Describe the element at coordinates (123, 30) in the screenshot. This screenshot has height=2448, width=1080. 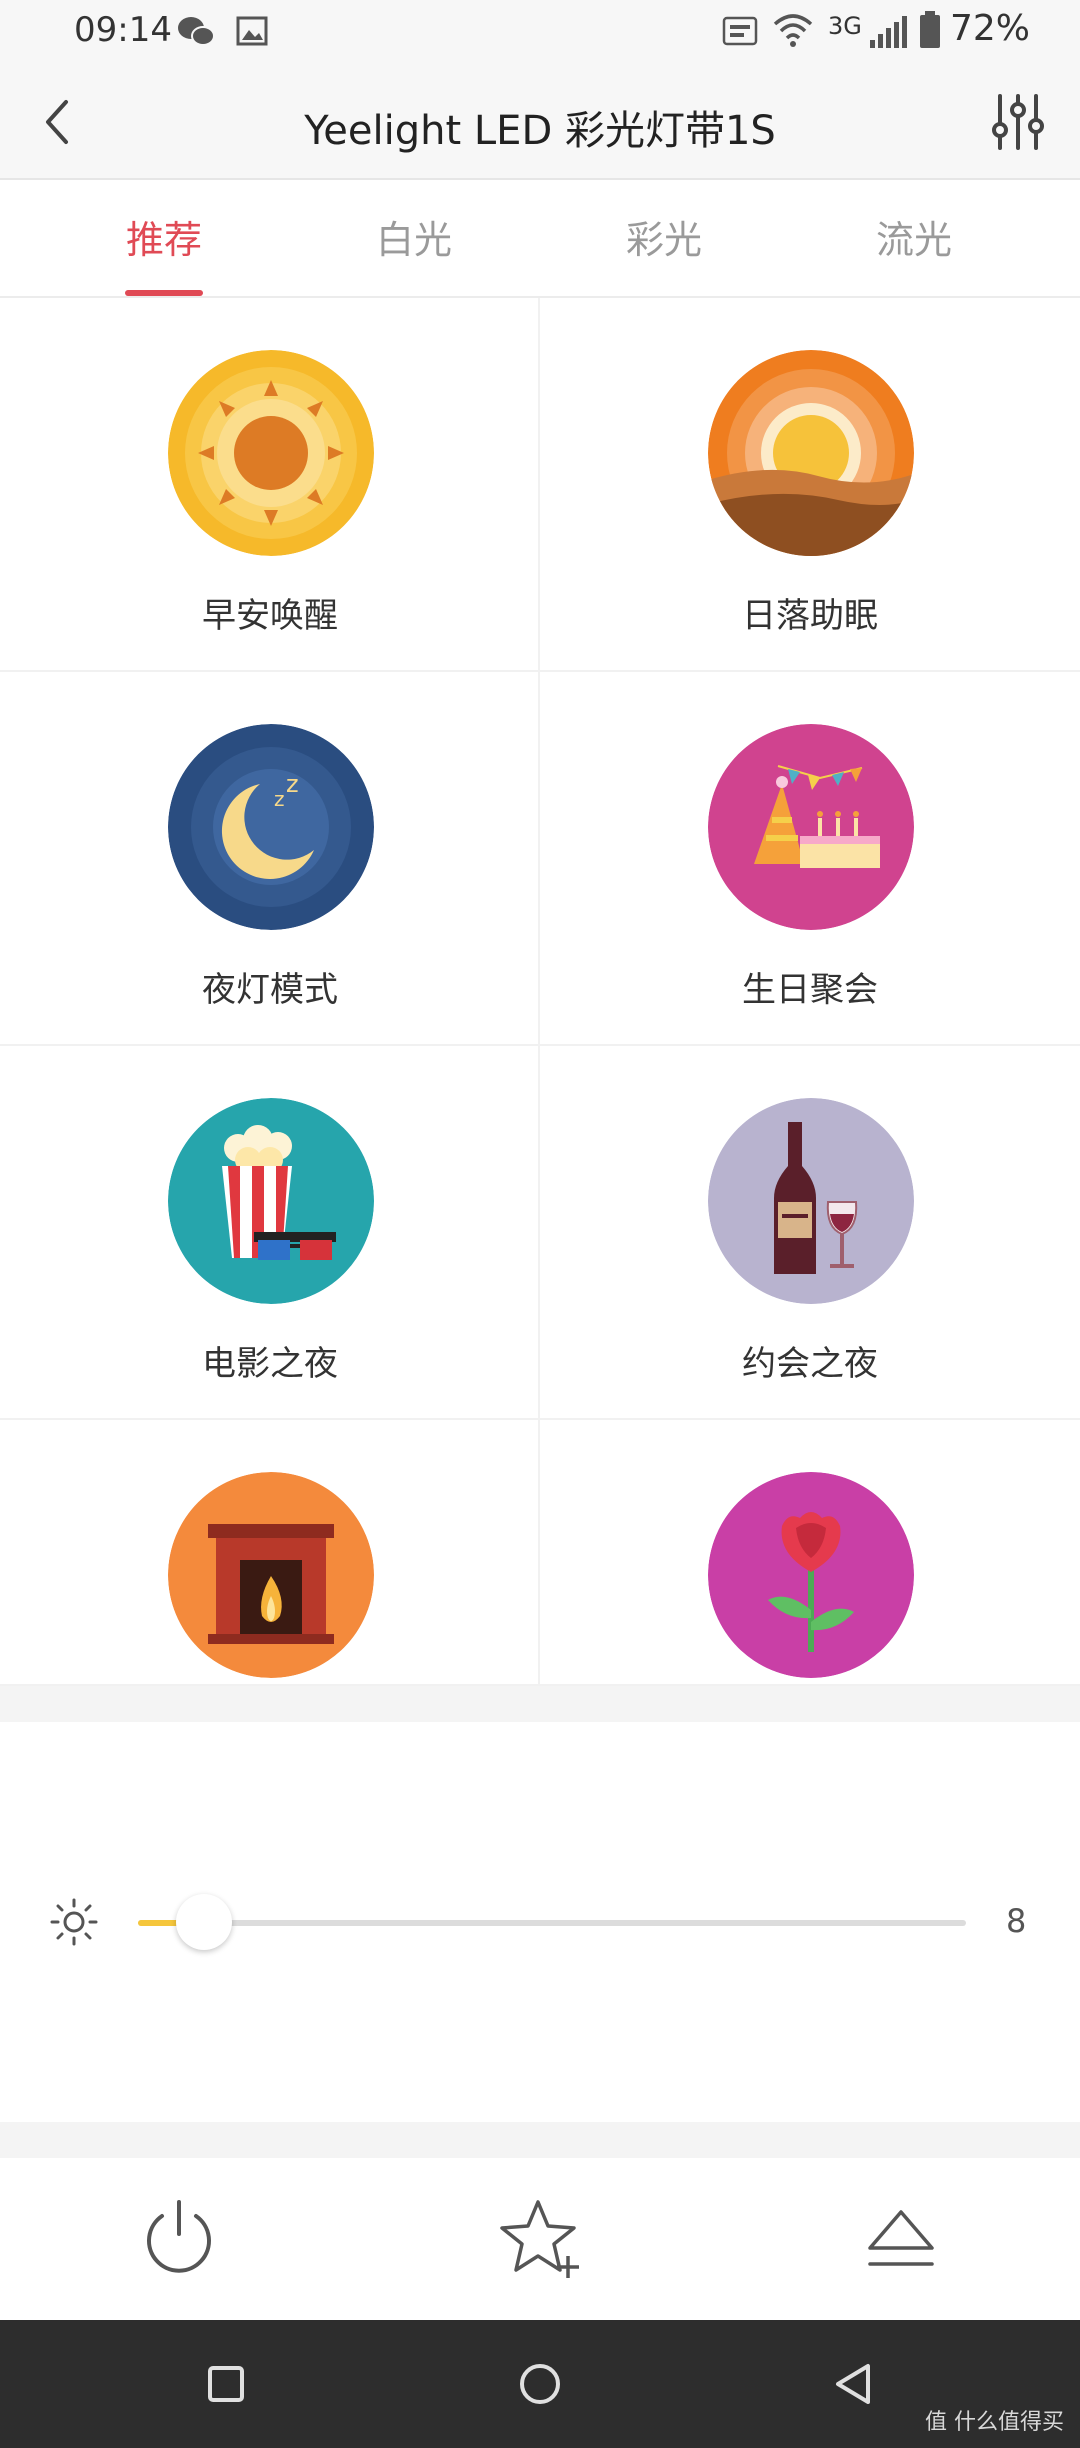
I see `status-time: 09:14` at that location.